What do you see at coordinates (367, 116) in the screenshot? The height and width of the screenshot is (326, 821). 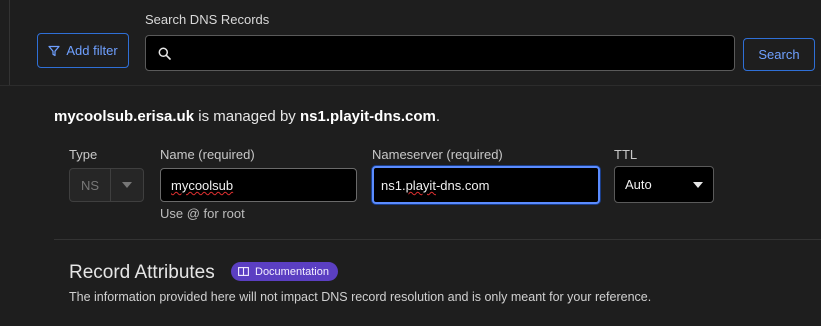 I see `managed-nameserver: ns1.playit-dns.com` at bounding box center [367, 116].